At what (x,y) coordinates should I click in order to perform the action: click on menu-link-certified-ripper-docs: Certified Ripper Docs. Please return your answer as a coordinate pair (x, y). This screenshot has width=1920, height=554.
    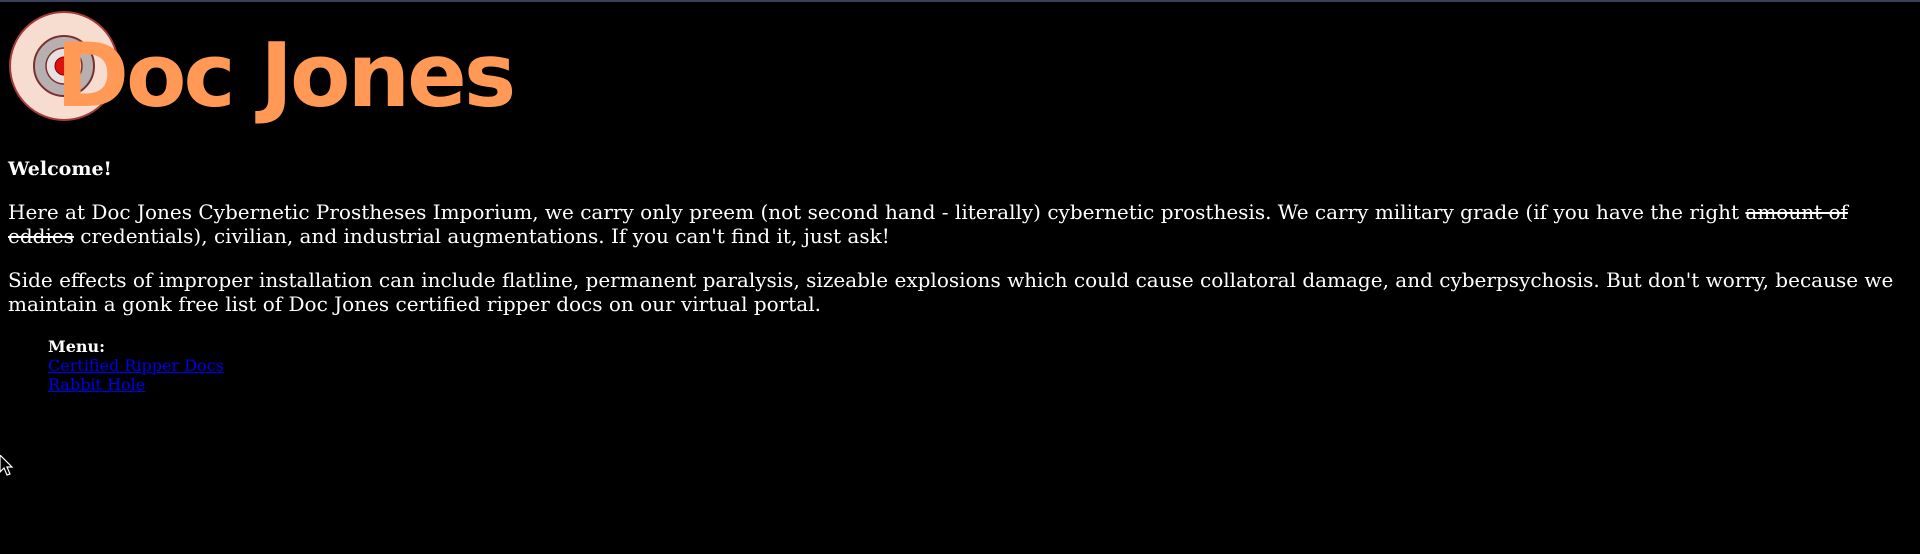
    Looking at the image, I should click on (136, 365).